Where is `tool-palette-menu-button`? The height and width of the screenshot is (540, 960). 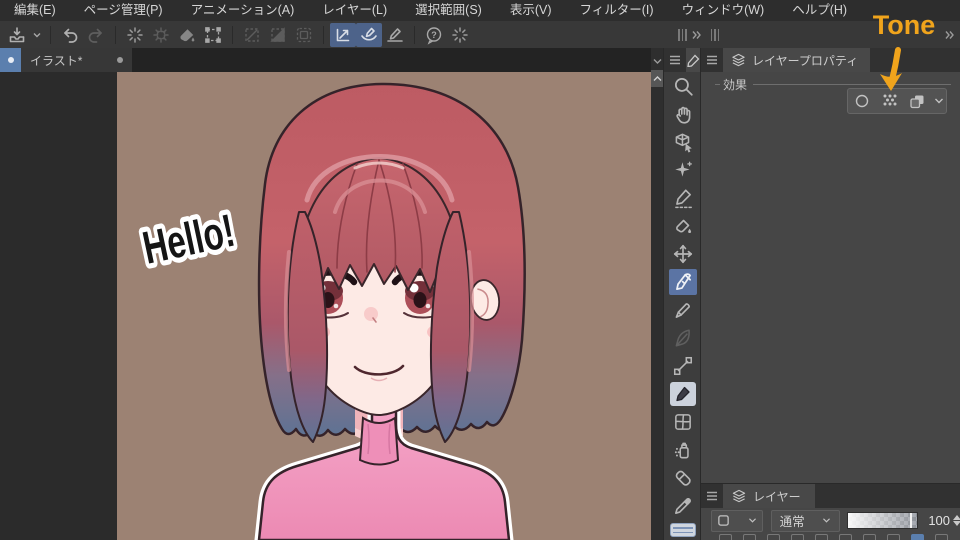
tool-palette-menu-button is located at coordinates (675, 60).